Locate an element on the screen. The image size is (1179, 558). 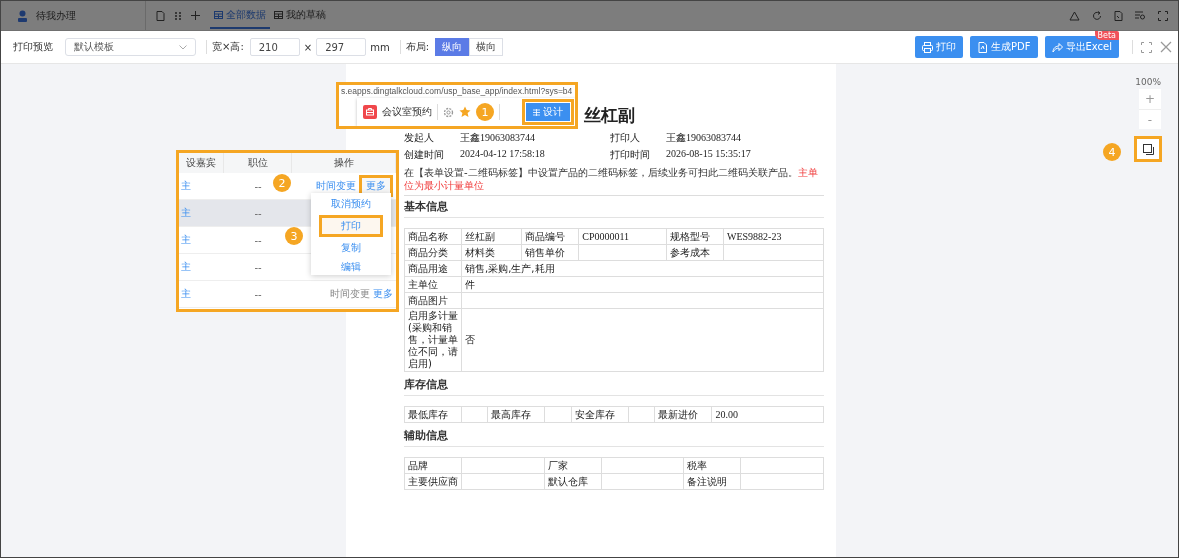
design-button: 设计 is located at coordinates (548, 112).